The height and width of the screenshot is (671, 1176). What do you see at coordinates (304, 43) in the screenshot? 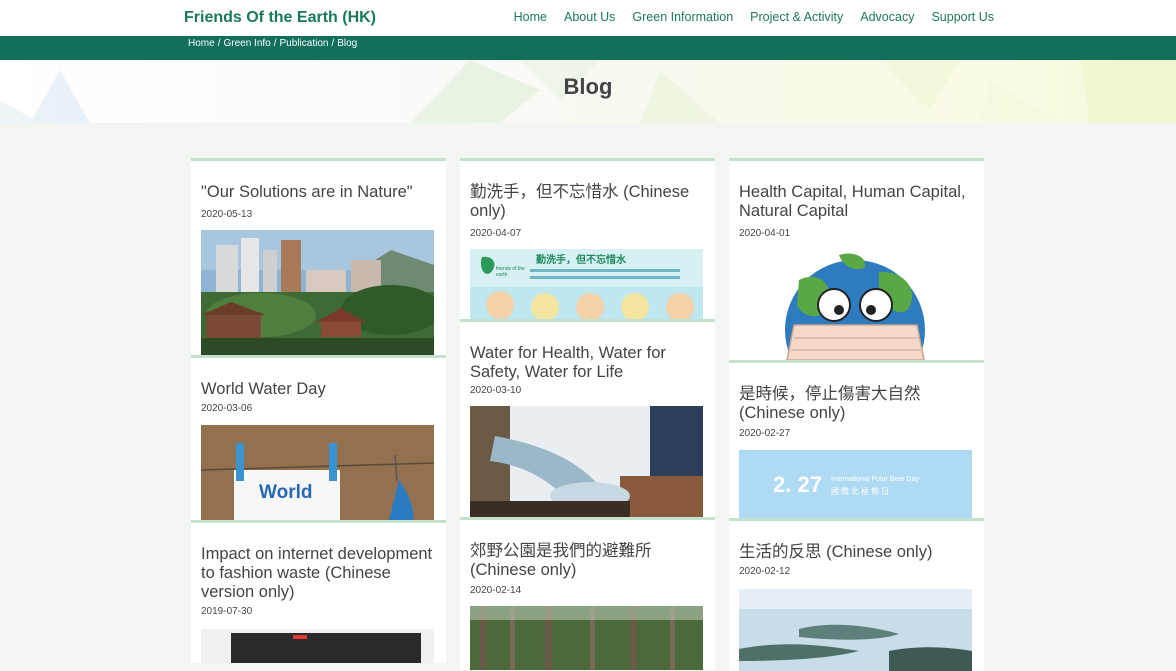
I see `breadcrumb-publication: Publication` at bounding box center [304, 43].